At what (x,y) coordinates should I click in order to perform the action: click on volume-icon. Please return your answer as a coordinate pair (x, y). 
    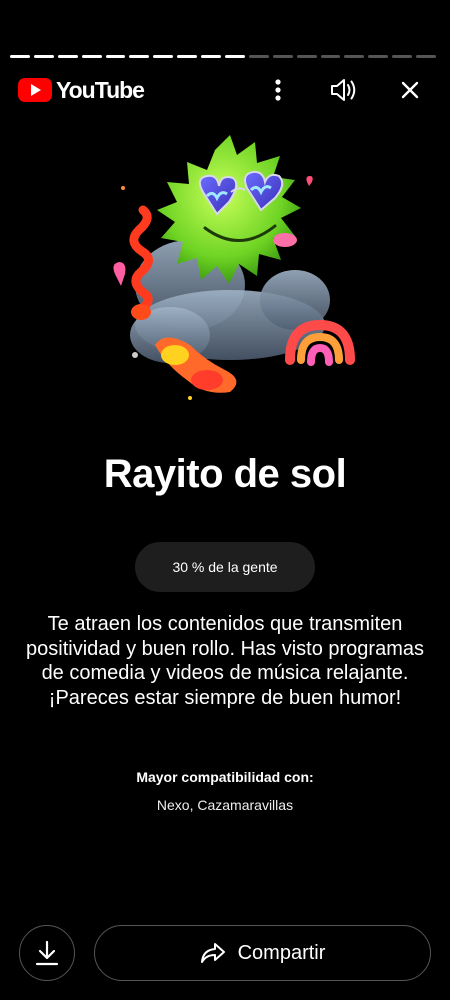
    Looking at the image, I should click on (343, 90).